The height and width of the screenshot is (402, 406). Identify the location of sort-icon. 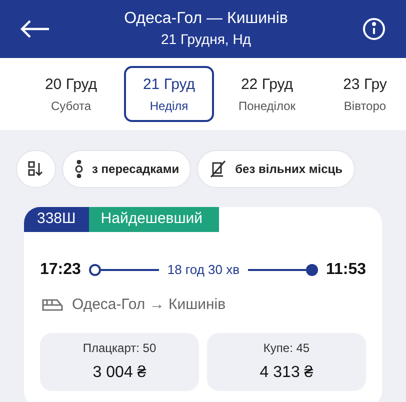
(36, 169).